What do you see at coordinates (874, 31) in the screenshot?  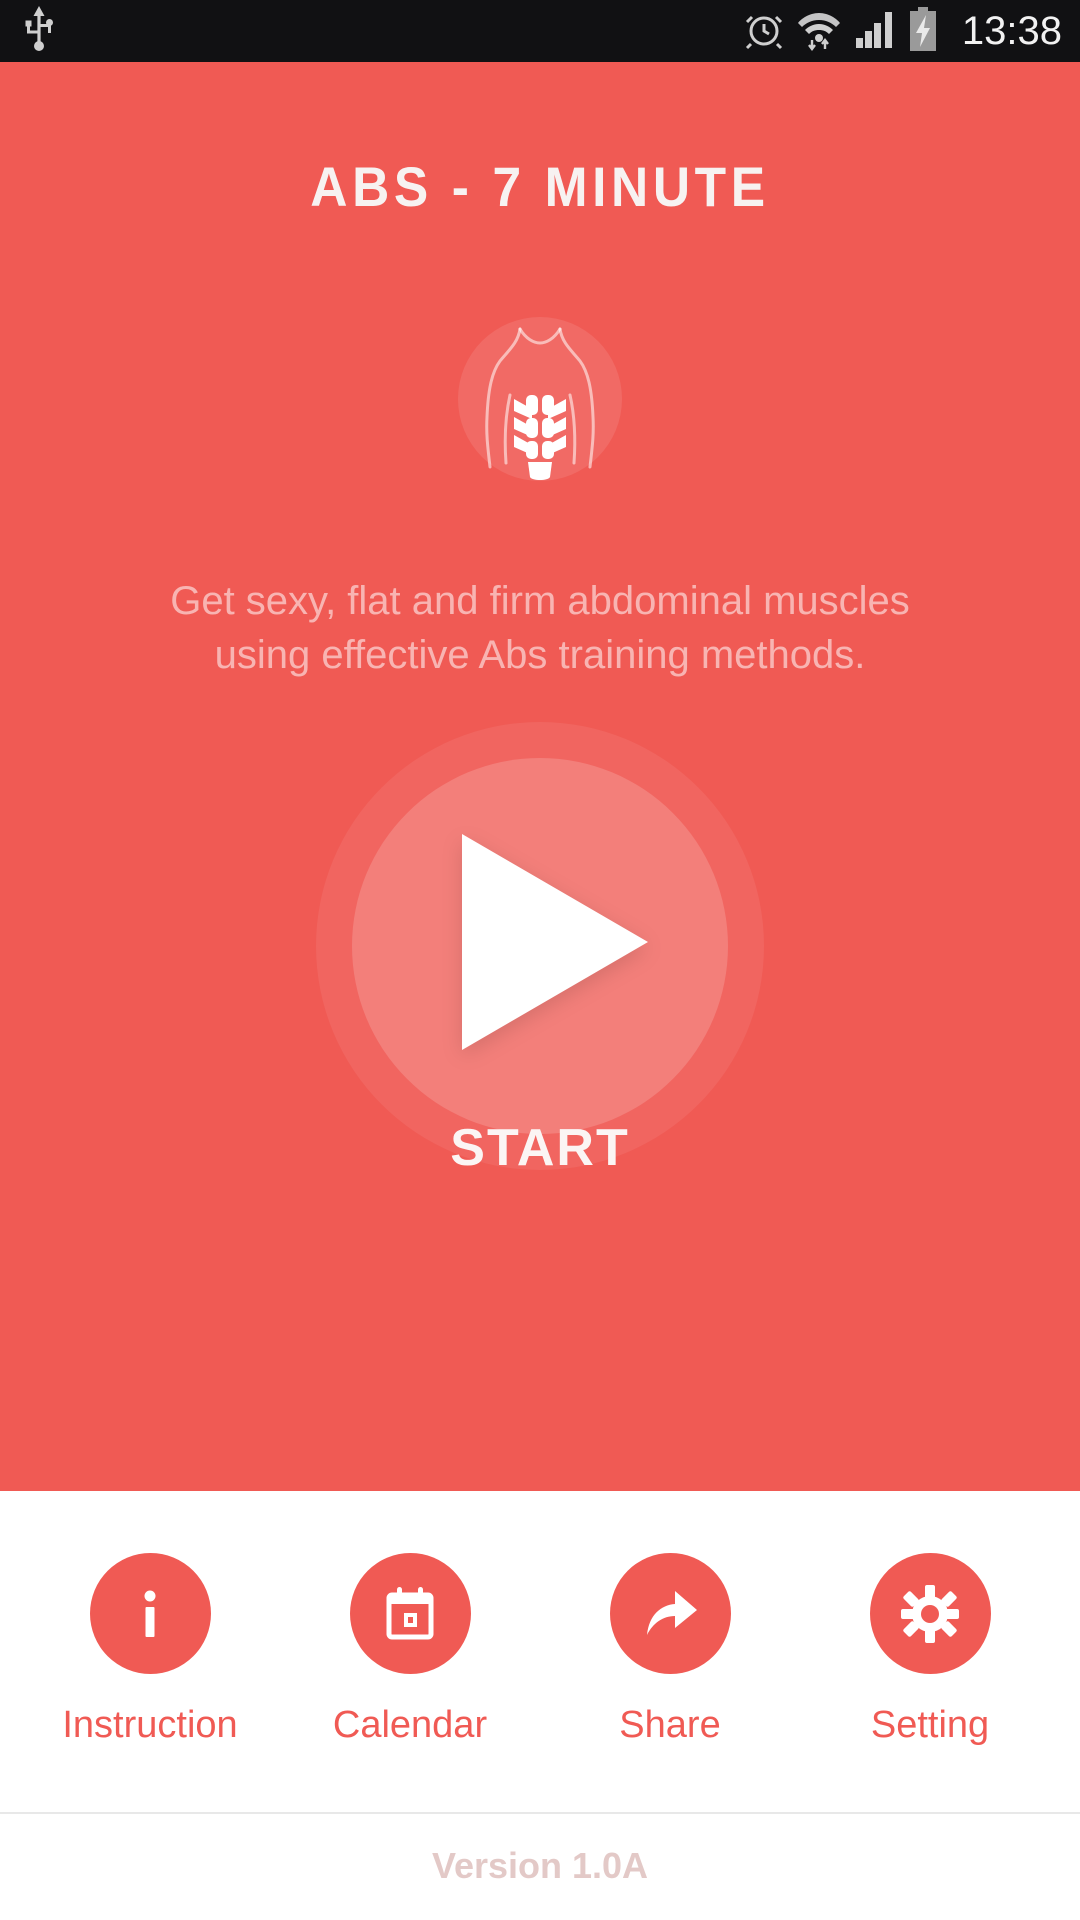 I see `cellular-signal-icon` at bounding box center [874, 31].